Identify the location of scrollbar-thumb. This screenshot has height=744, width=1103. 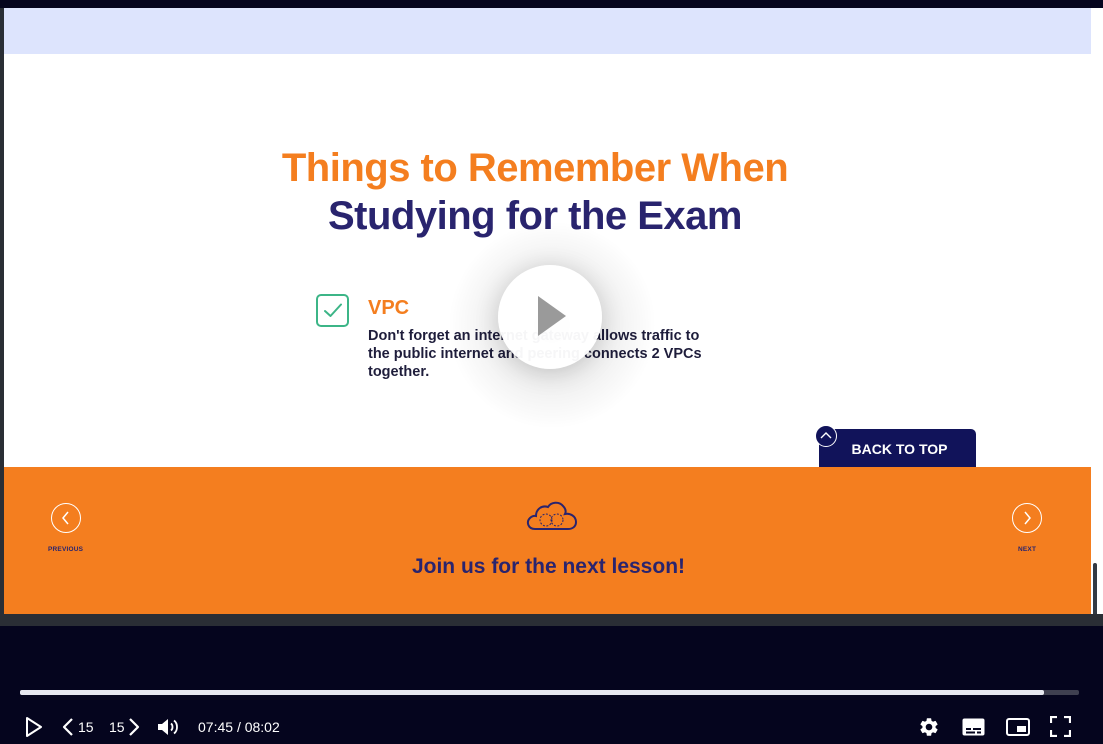
(1095, 592).